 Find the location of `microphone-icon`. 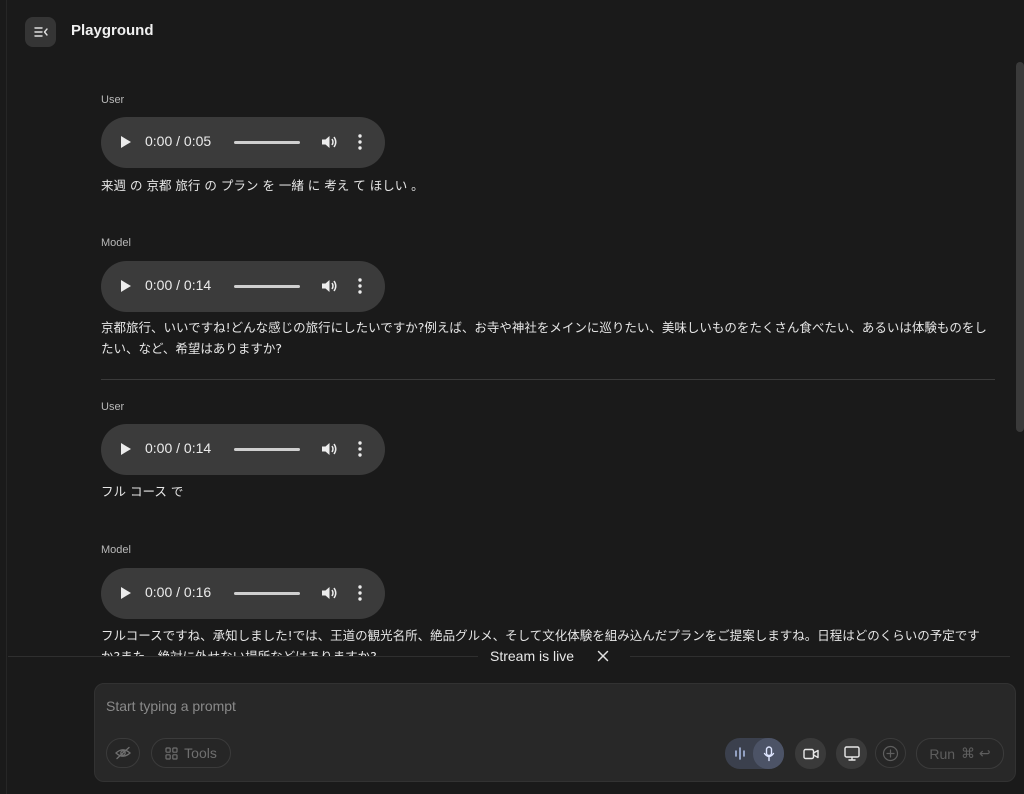

microphone-icon is located at coordinates (768, 753).